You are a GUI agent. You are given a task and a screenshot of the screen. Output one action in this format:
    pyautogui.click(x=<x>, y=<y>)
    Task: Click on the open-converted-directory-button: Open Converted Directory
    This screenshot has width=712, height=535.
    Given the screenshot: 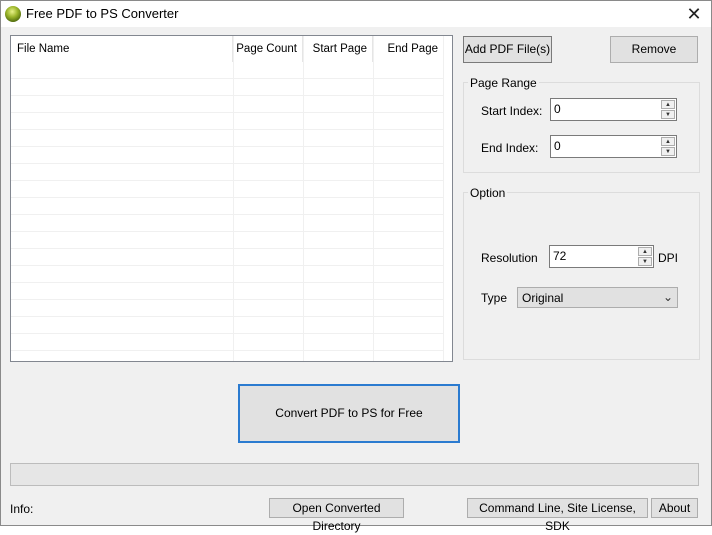 What is the action you would take?
    pyautogui.click(x=336, y=515)
    